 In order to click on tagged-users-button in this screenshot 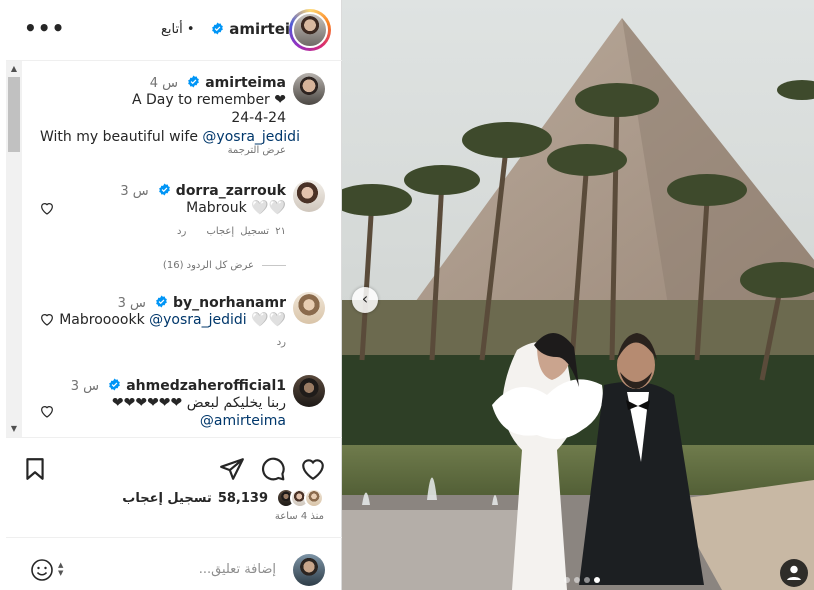, I will do `click(794, 573)`.